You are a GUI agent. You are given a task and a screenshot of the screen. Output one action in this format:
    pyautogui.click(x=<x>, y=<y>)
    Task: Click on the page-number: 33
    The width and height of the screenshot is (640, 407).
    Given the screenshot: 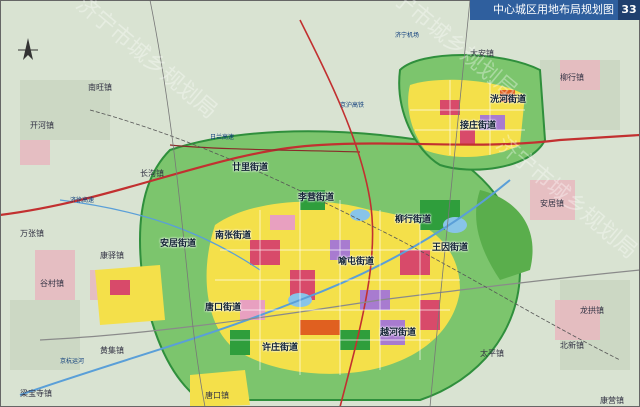 What is the action you would take?
    pyautogui.click(x=629, y=10)
    